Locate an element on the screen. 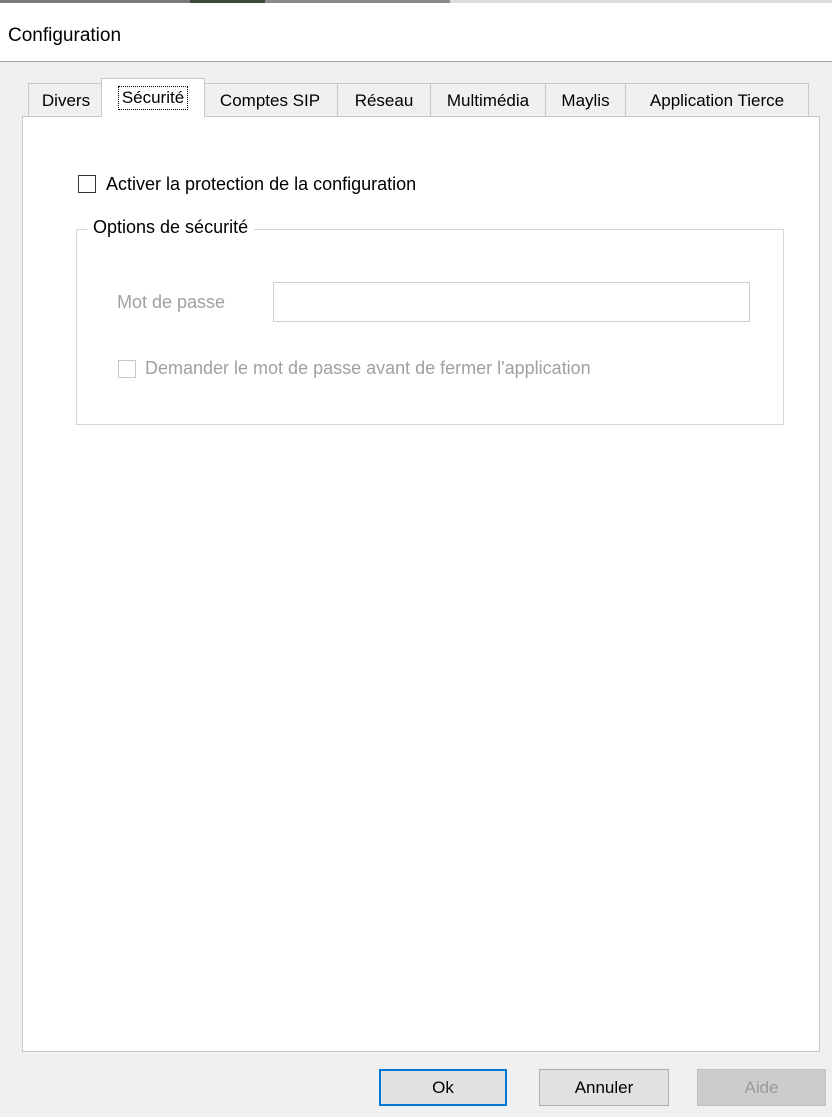  tab-application-tierce-label: Application Tierce is located at coordinates (717, 100).